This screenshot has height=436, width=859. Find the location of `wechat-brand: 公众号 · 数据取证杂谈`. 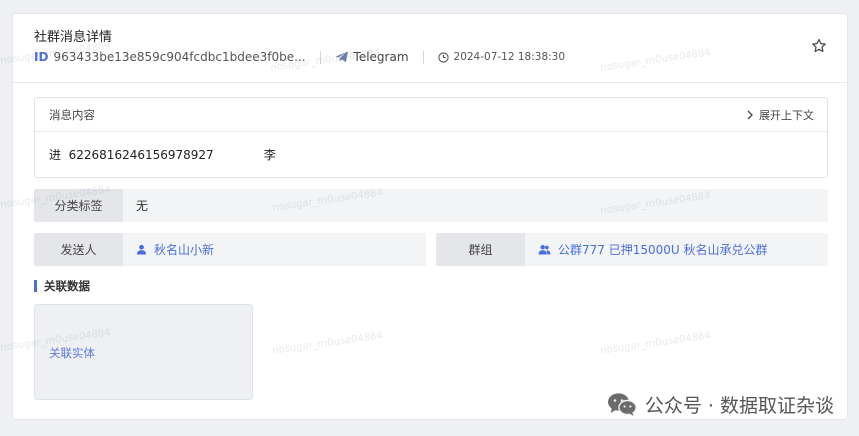

wechat-brand: 公众号 · 数据取证杂谈 is located at coordinates (720, 404).